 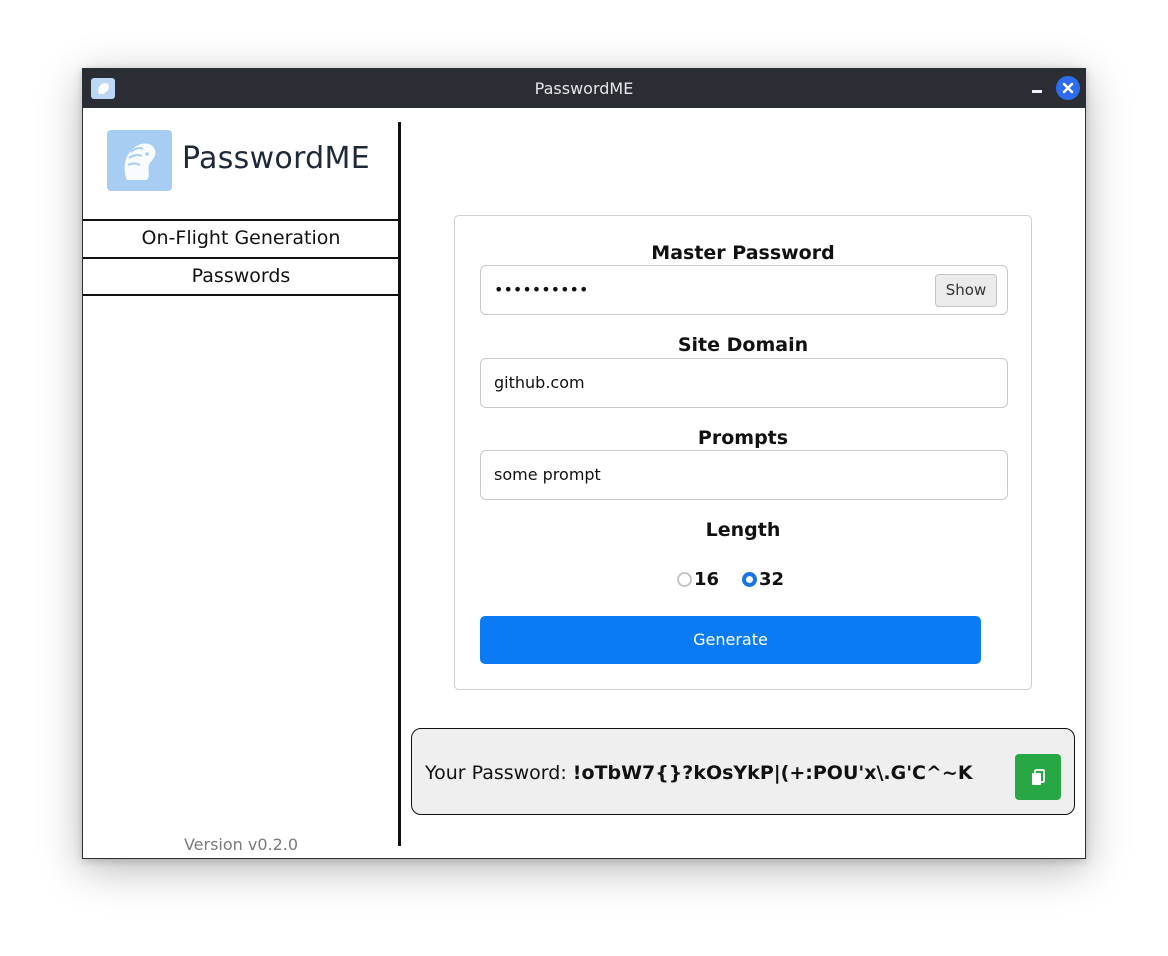 What do you see at coordinates (241, 844) in the screenshot?
I see `version-label: Version v0.2.0` at bounding box center [241, 844].